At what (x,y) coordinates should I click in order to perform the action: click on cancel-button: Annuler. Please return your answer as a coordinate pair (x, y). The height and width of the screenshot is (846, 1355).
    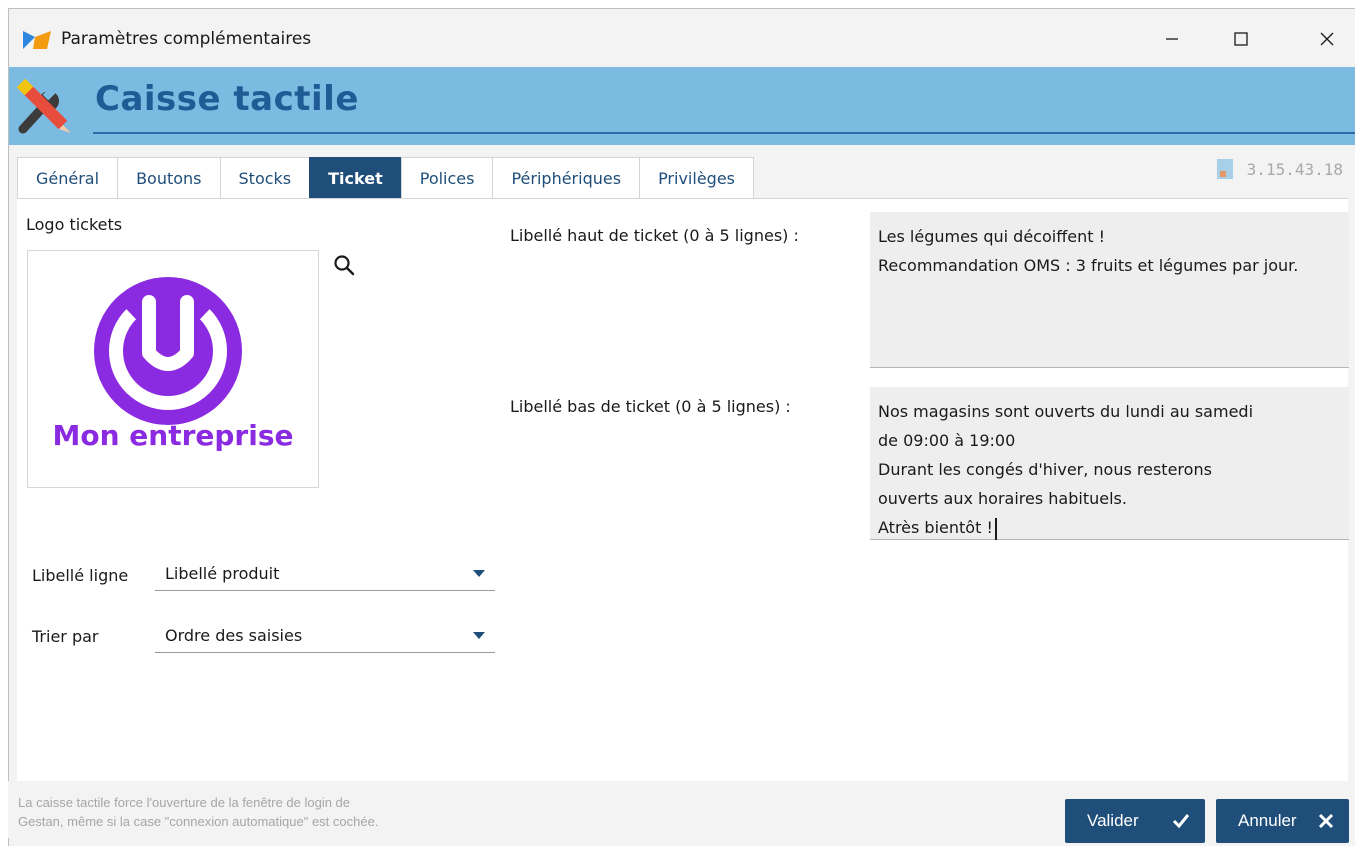
    Looking at the image, I should click on (1282, 821).